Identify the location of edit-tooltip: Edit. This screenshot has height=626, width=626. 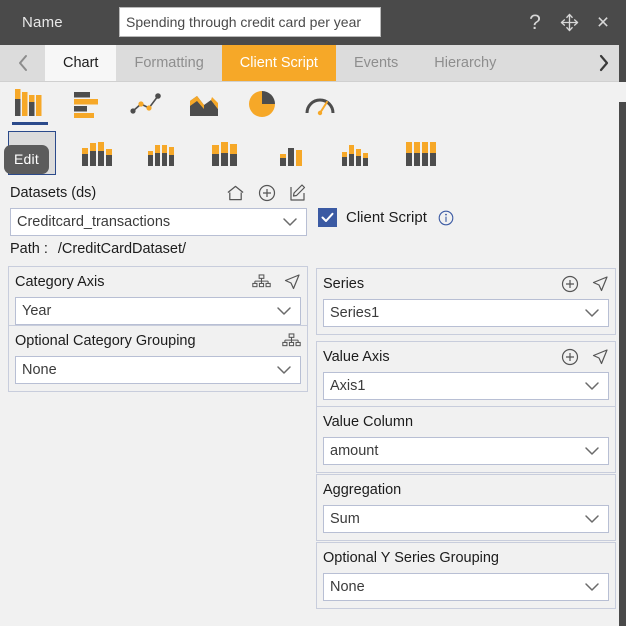
(26, 159).